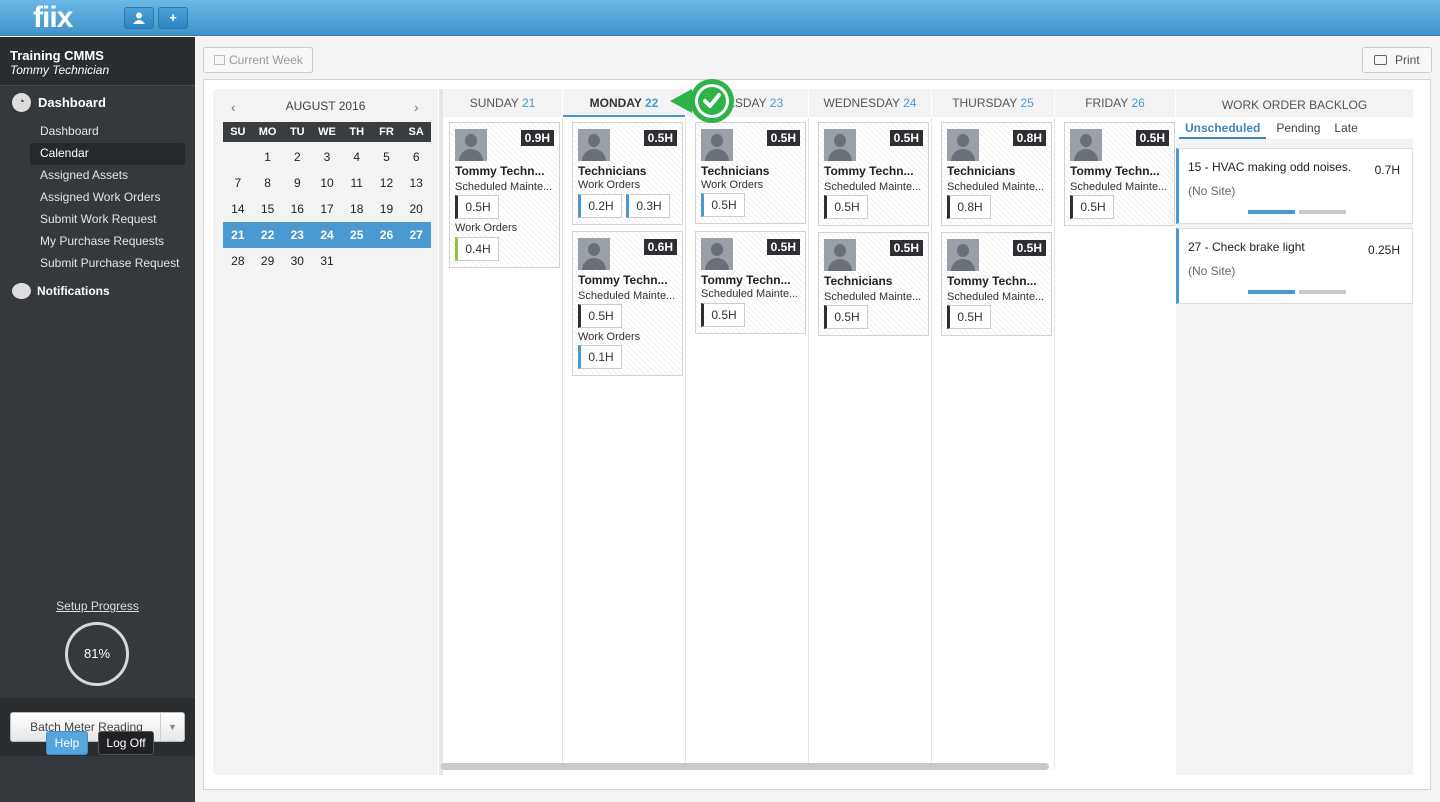  What do you see at coordinates (107, 220) in the screenshot?
I see `nav-item-submit-work-request: Submit Work Request` at bounding box center [107, 220].